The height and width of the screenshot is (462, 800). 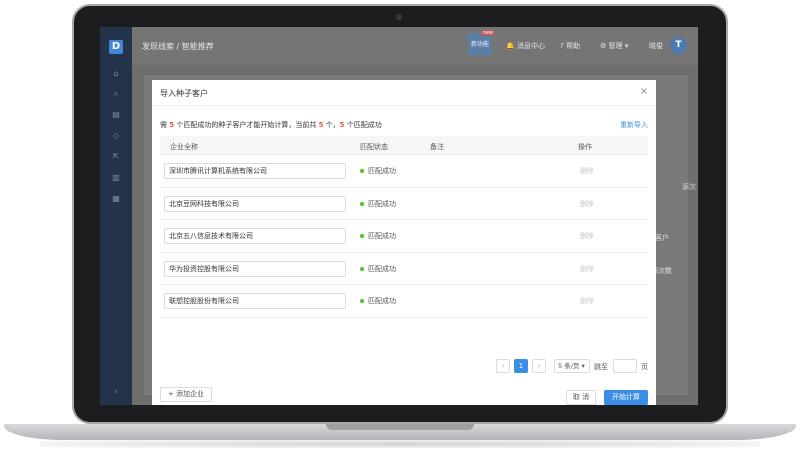 I want to click on new-feature-button: 新功能 new, so click(x=481, y=42).